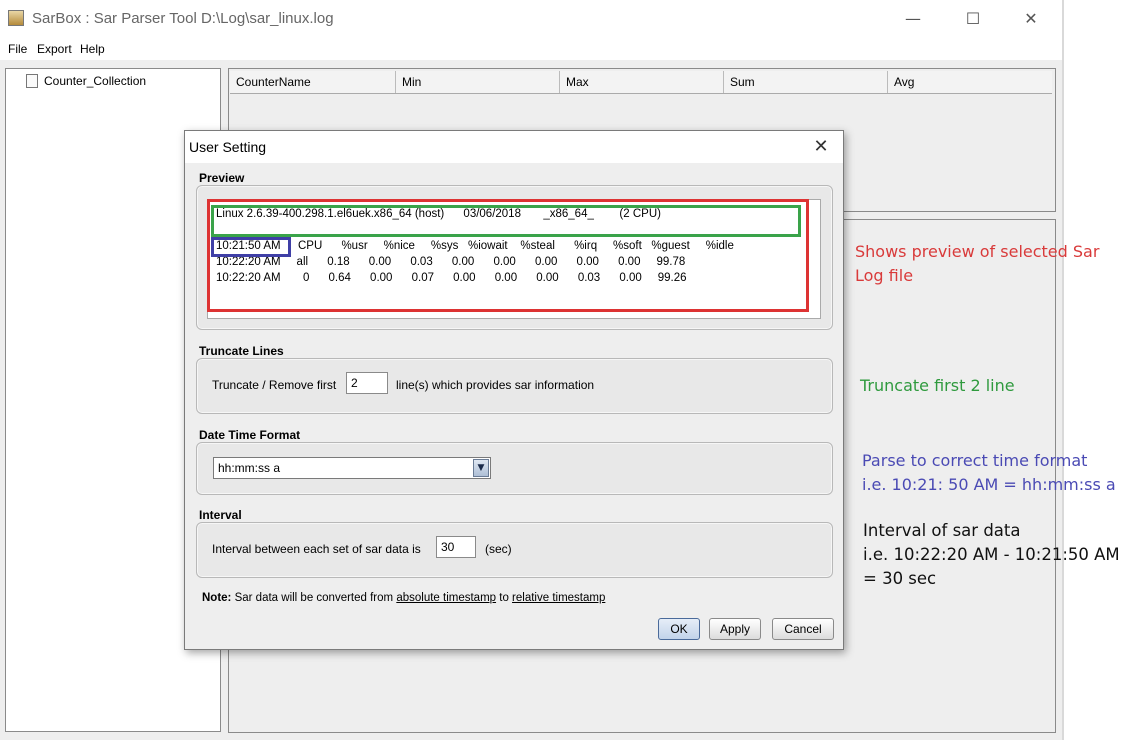 The image size is (1142, 740). I want to click on ok-button: OK, so click(679, 629).